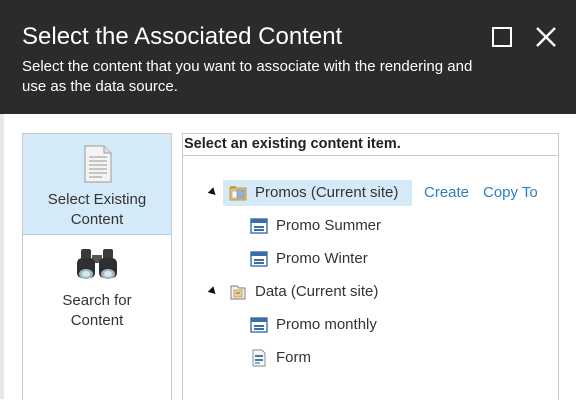 This screenshot has width=576, height=400. I want to click on nav-select-existing-content: Select Existing Content, so click(97, 184).